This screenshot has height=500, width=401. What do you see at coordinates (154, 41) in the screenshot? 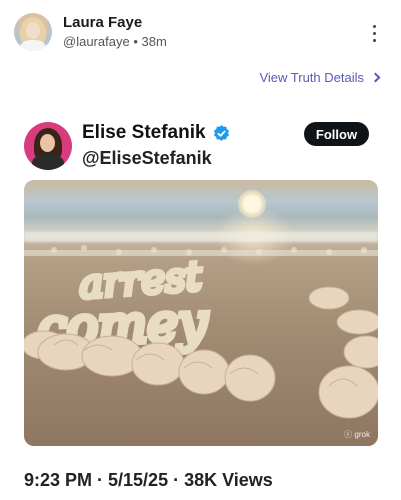
I see `post-age: 38m` at bounding box center [154, 41].